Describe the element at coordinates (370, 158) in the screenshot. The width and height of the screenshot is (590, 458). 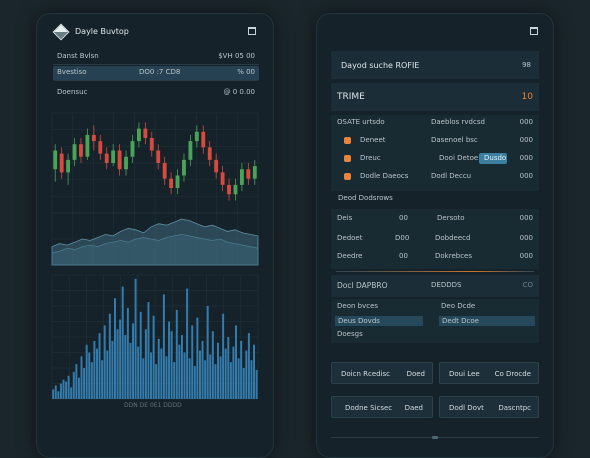
I see `option-label: Dreuc` at that location.